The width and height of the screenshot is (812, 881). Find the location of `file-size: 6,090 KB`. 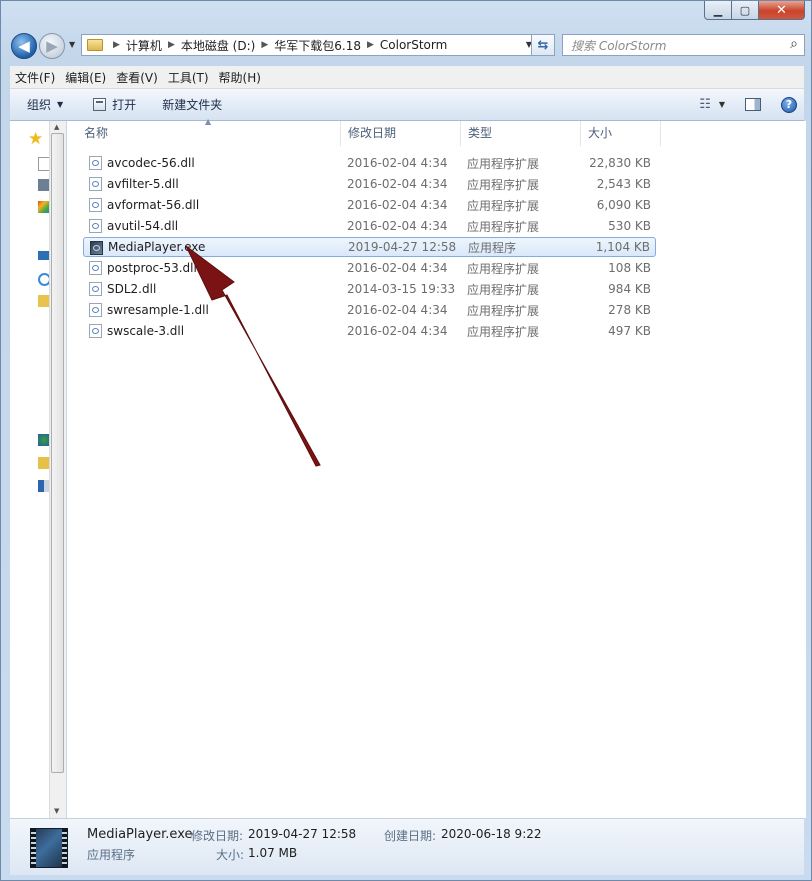

file-size: 6,090 KB is located at coordinates (623, 205).